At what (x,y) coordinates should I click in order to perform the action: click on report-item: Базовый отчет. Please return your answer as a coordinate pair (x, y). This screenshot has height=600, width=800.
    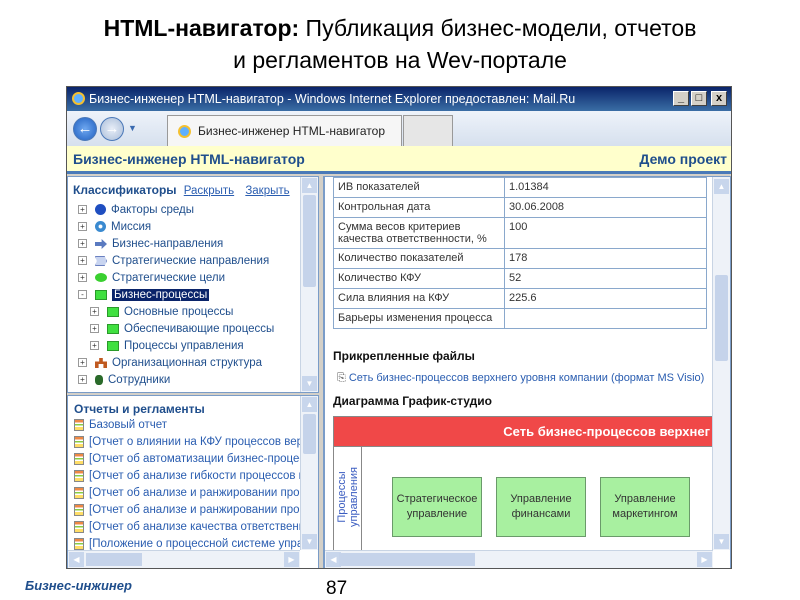
    Looking at the image, I should click on (120, 425).